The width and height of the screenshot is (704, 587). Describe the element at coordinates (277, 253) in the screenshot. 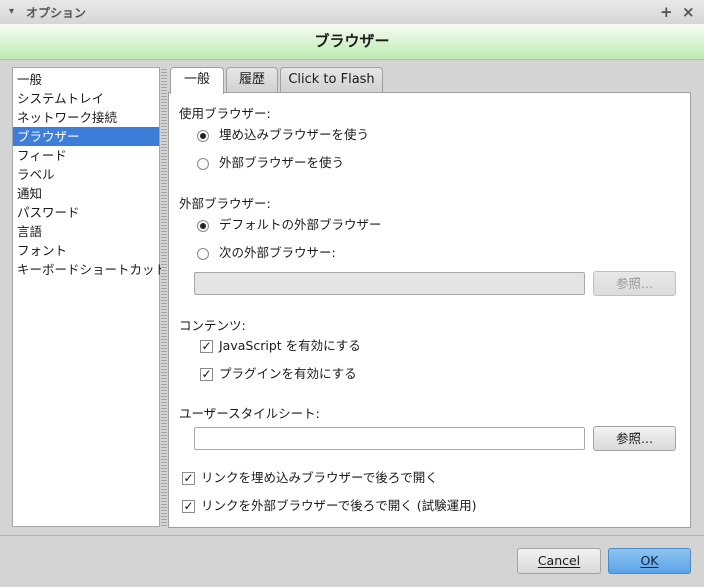

I see `radio-custom-external-label: 次の外部ブラウサー:` at that location.